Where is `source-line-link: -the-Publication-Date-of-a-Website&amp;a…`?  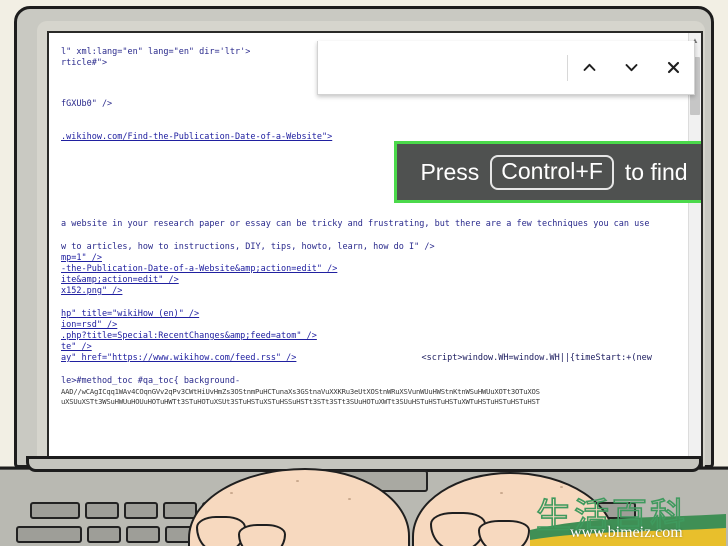 source-line-link: -the-Publication-Date-of-a-Website&amp;a… is located at coordinates (375, 269).